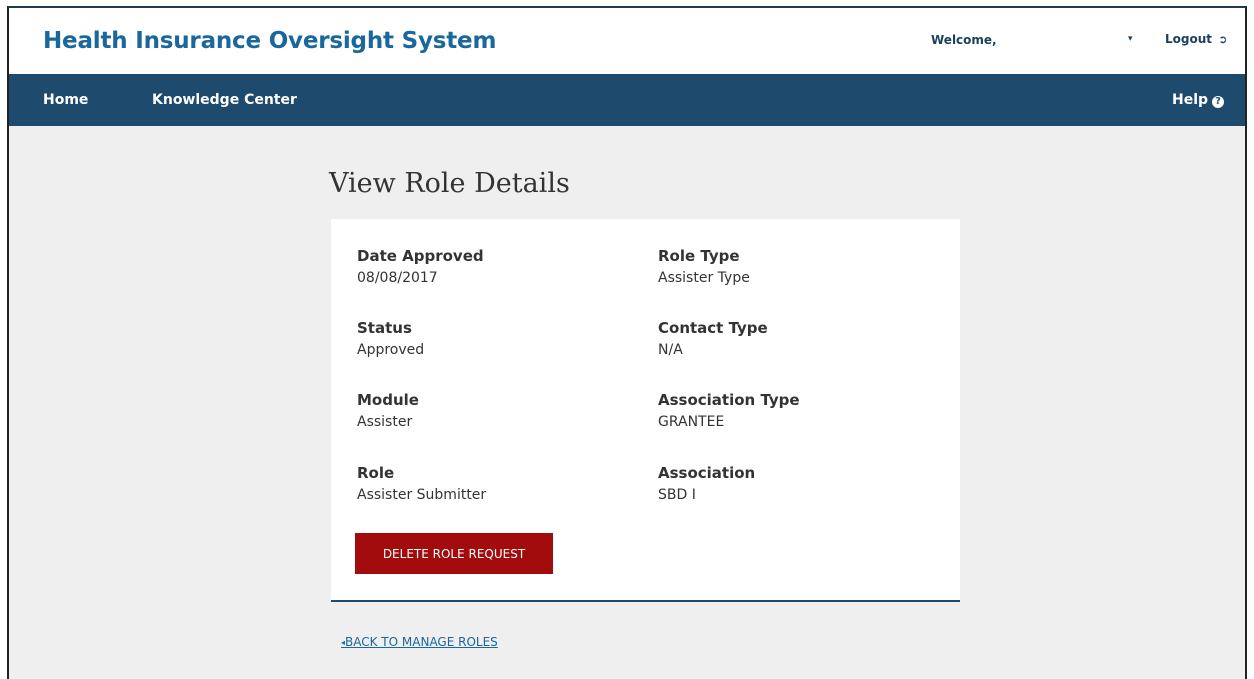  I want to click on field-label: Date Approved, so click(420, 256).